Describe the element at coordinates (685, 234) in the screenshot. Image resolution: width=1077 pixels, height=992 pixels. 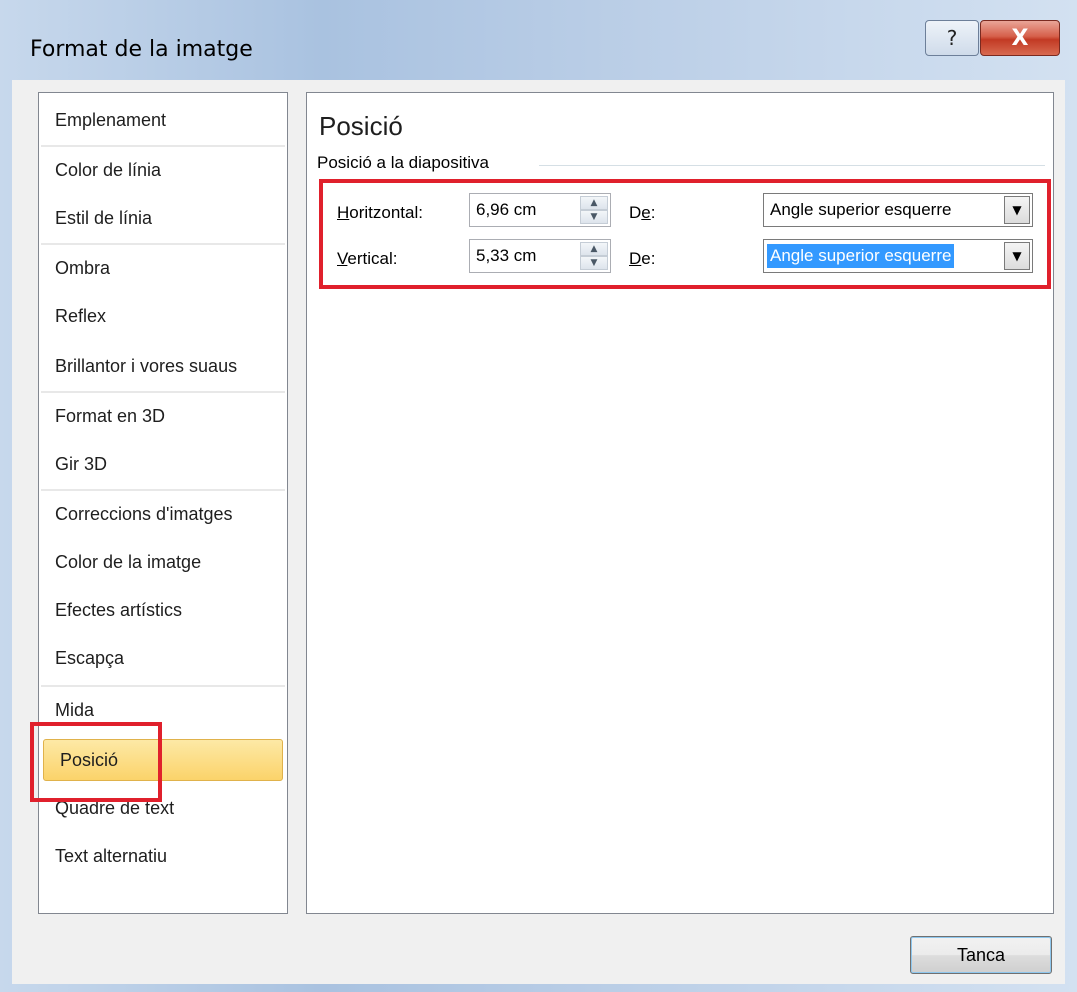
I see `highlight-box-position-fields` at that location.